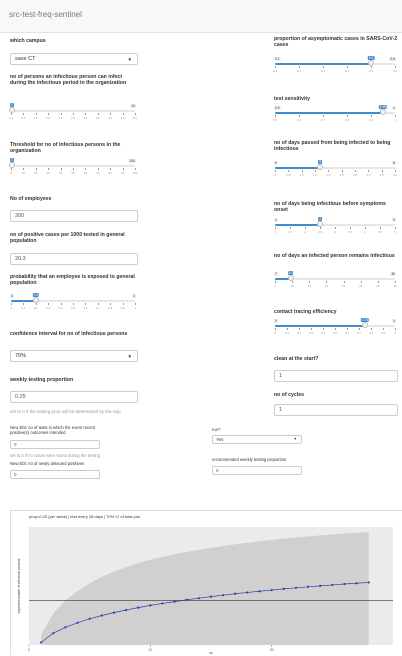 The width and height of the screenshot is (402, 656). I want to click on slider-tick-label: 20, so click(36, 173).